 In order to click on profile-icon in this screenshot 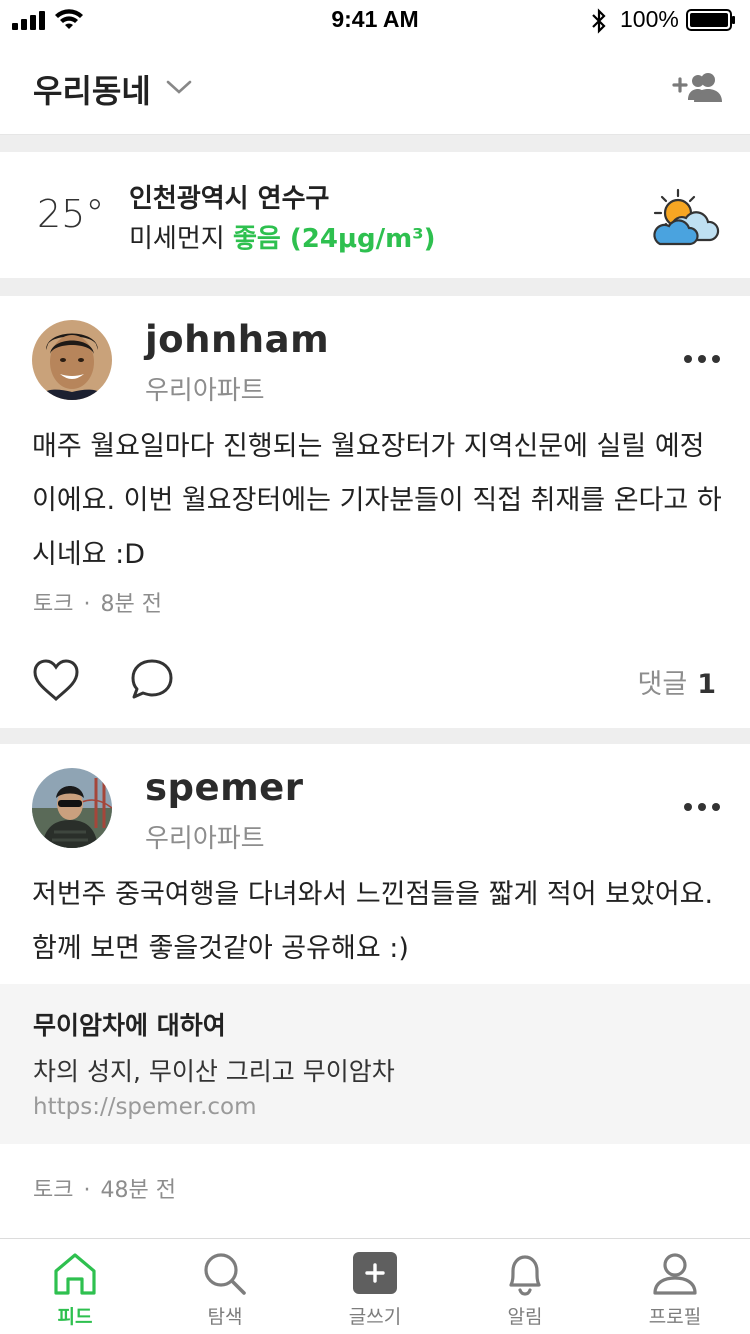, I will do `click(675, 1274)`.